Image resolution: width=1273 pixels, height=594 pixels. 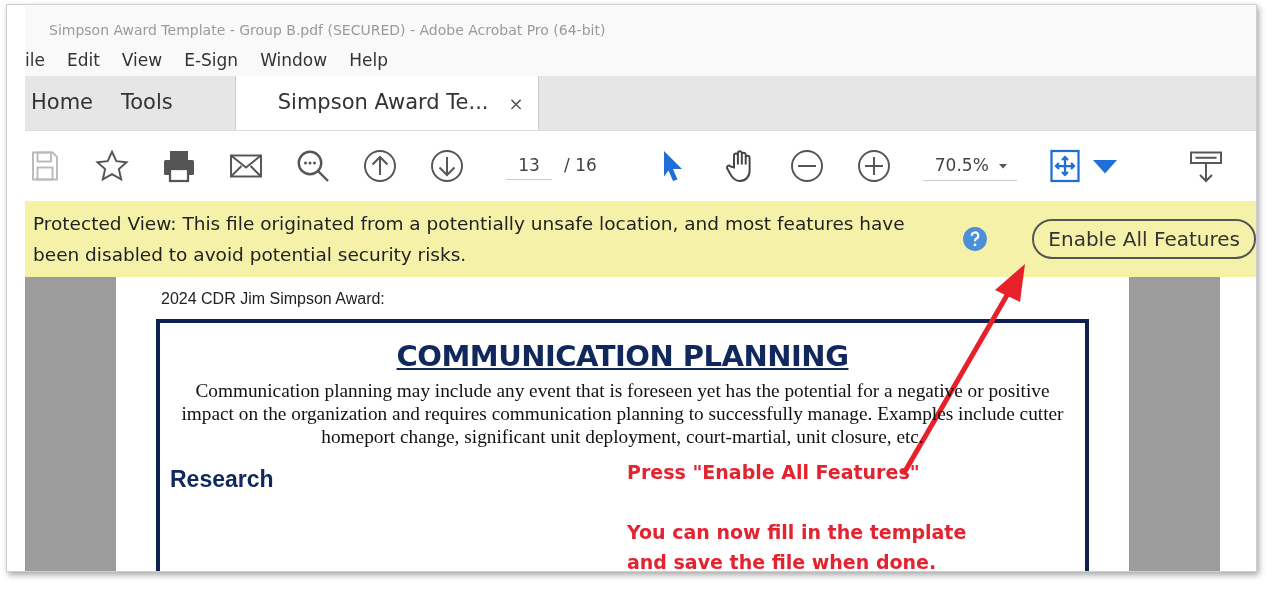 What do you see at coordinates (39, 60) in the screenshot?
I see `menu-item: ile` at bounding box center [39, 60].